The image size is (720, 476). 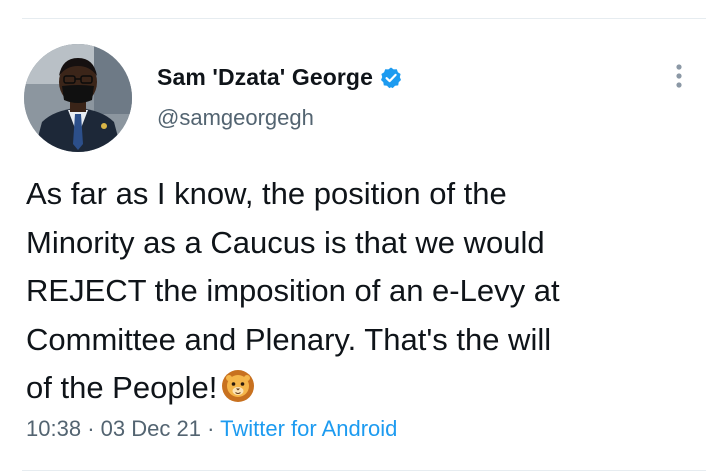 What do you see at coordinates (679, 77) in the screenshot?
I see `more-vertical-icon` at bounding box center [679, 77].